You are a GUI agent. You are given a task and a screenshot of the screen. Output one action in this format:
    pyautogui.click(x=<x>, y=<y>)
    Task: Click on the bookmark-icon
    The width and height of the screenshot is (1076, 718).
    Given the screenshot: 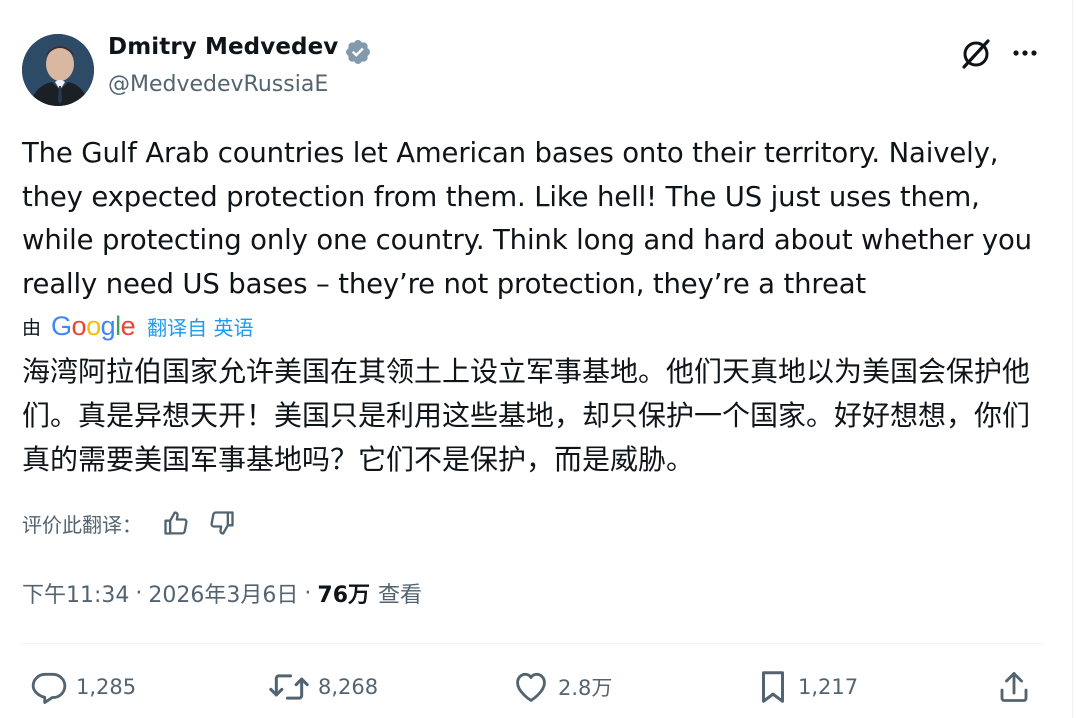 What is the action you would take?
    pyautogui.click(x=773, y=687)
    